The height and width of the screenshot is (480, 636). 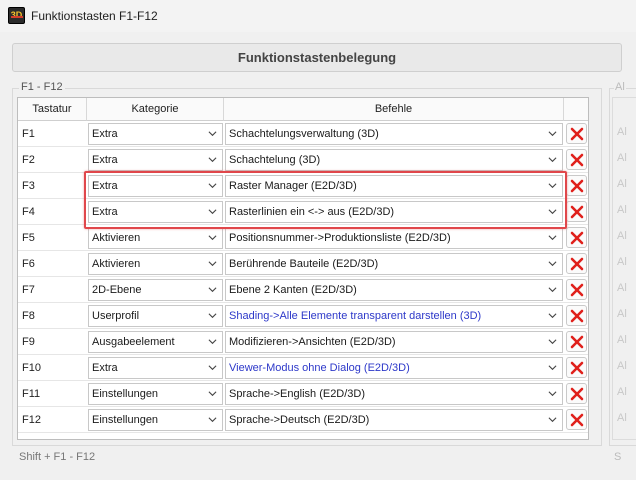 I want to click on column-header-delete, so click(x=576, y=109).